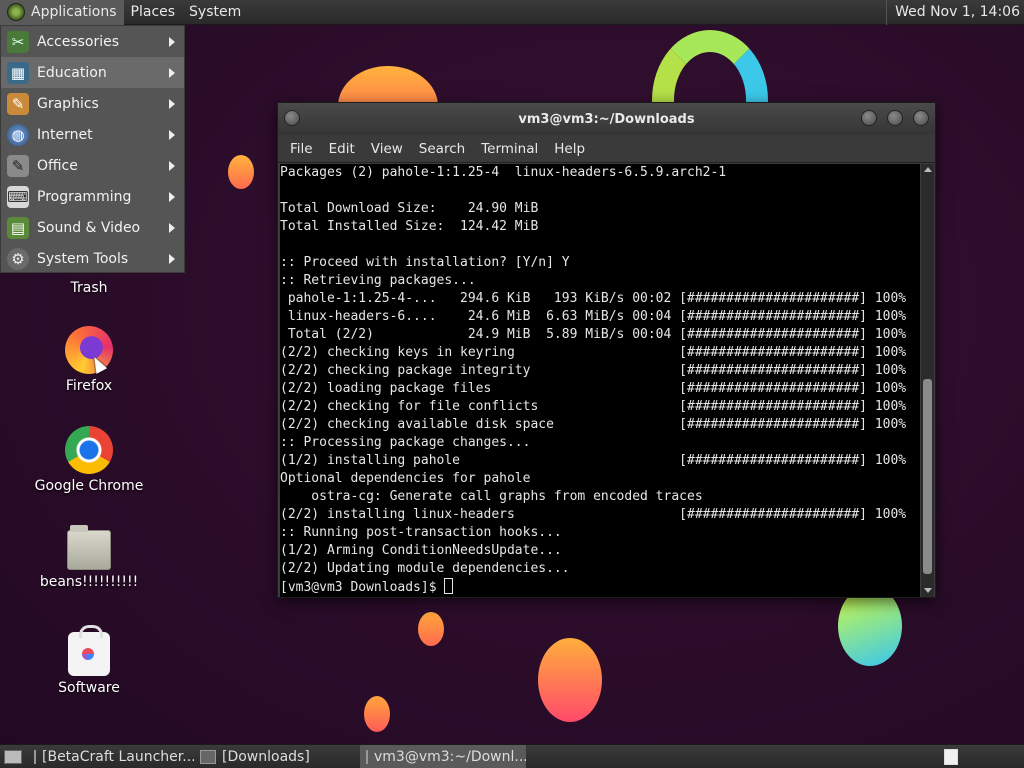  What do you see at coordinates (74, 12) in the screenshot?
I see `applications-label: Applications` at bounding box center [74, 12].